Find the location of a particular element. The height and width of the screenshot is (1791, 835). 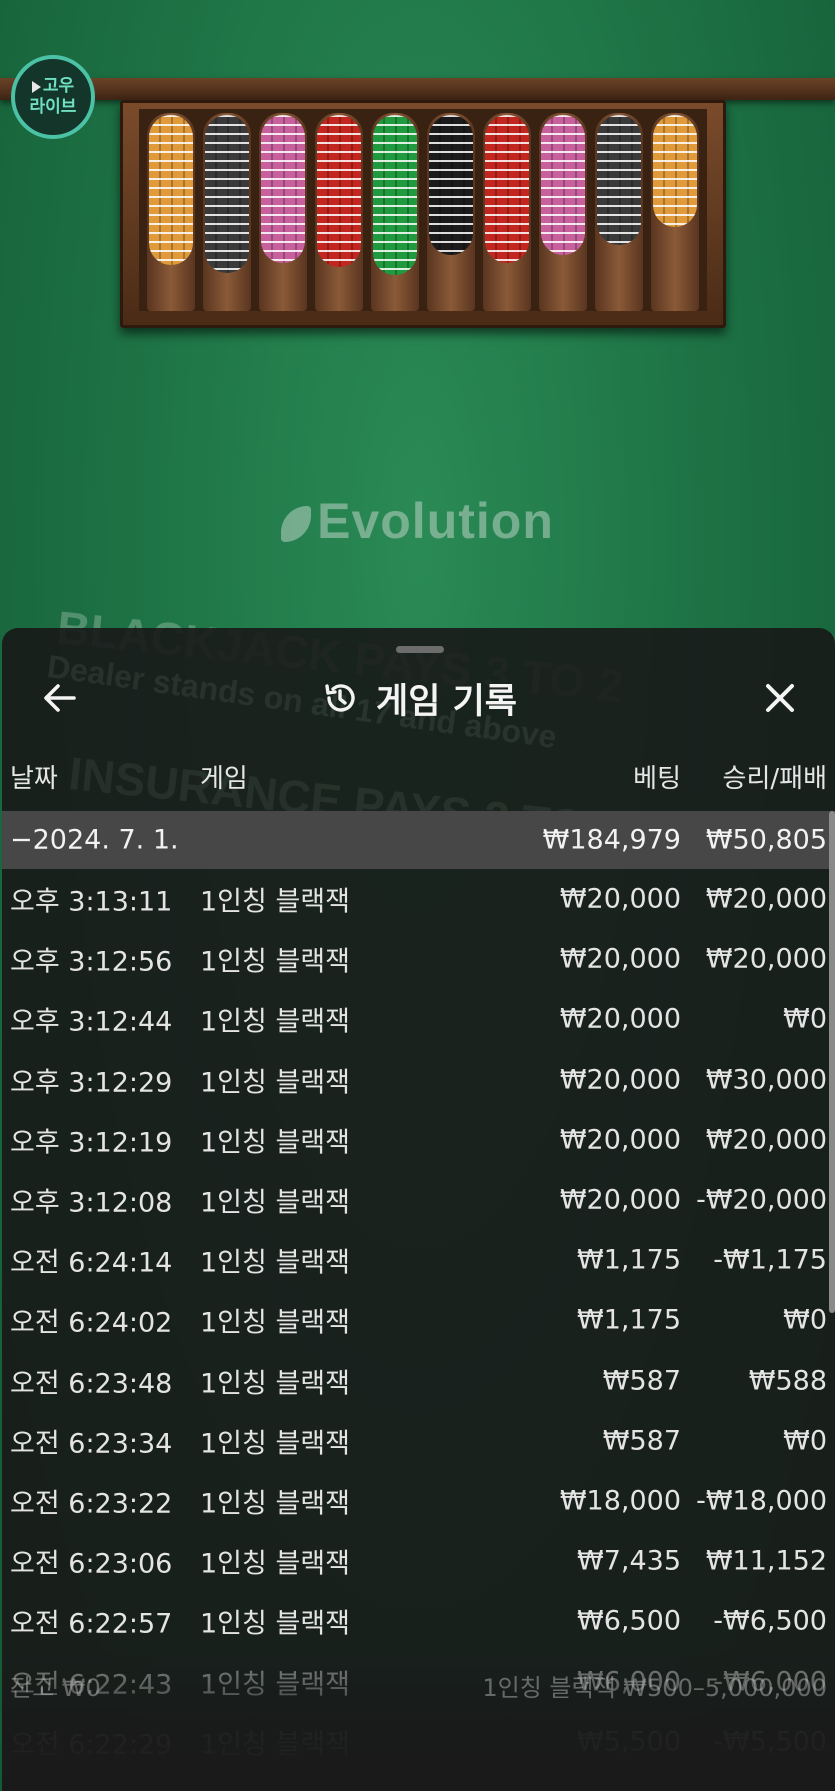

chip-tray is located at coordinates (423, 210).